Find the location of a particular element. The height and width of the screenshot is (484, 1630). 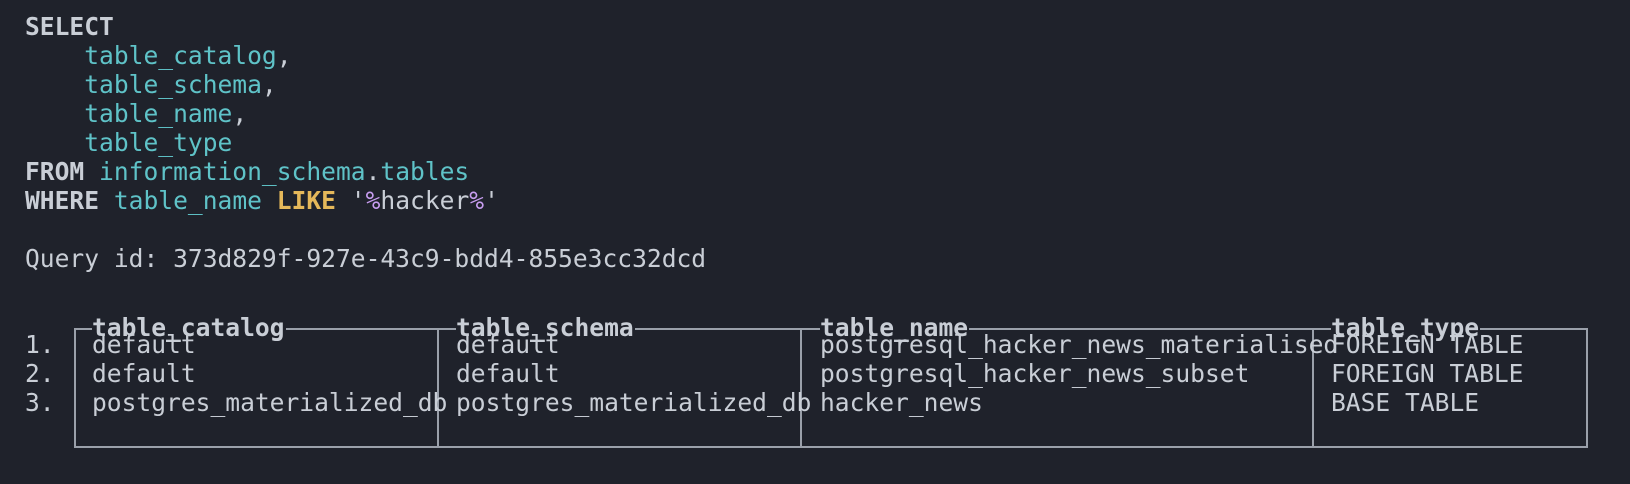

sql-column: table_schema is located at coordinates (173, 84).